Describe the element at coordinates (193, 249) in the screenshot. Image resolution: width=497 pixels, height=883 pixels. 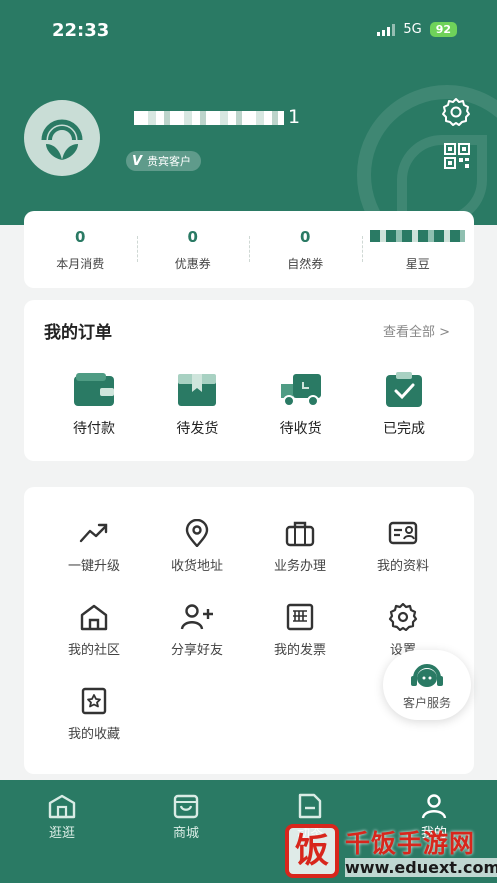
I see `stat-coupons: 0 优惠券` at that location.